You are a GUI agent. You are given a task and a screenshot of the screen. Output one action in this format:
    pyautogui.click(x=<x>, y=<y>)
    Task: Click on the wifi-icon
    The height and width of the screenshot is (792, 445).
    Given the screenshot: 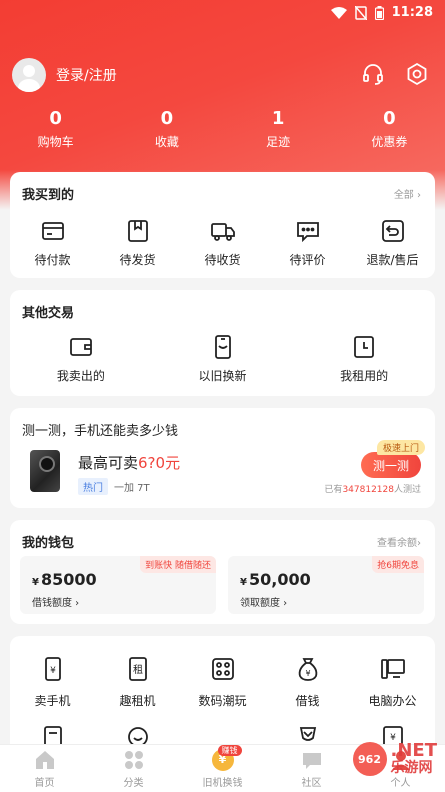 What is the action you would take?
    pyautogui.click(x=338, y=12)
    